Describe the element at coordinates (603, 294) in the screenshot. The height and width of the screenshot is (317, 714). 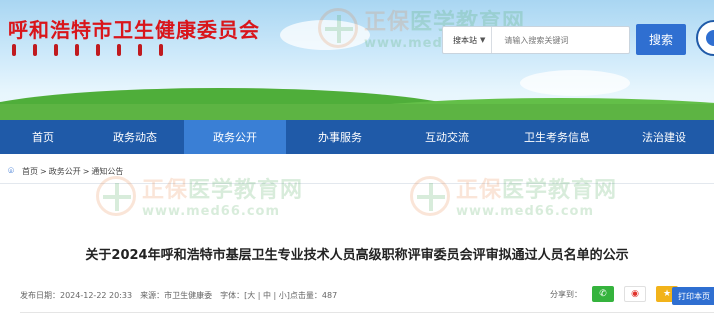
I see `wechat-icon: ✆` at that location.